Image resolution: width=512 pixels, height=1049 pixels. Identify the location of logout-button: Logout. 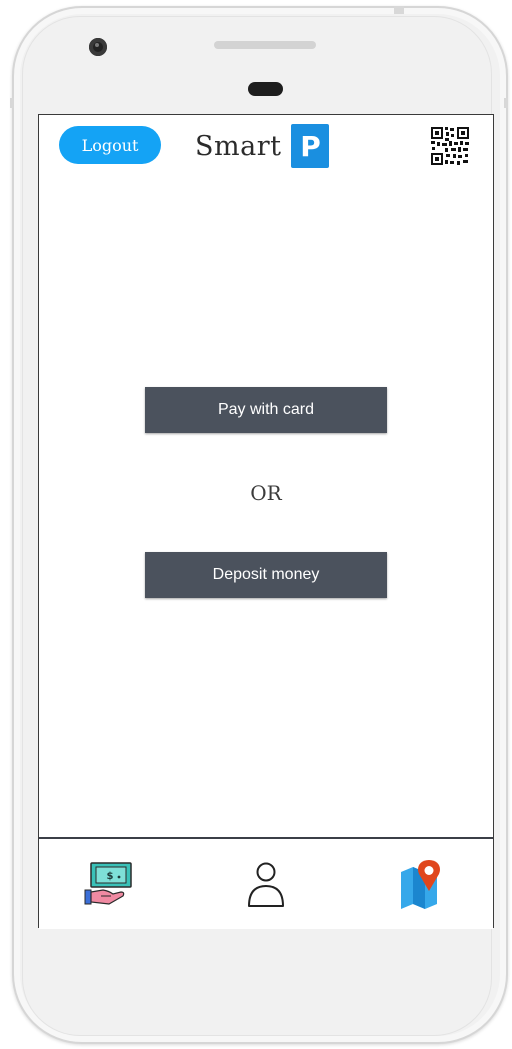
(110, 145).